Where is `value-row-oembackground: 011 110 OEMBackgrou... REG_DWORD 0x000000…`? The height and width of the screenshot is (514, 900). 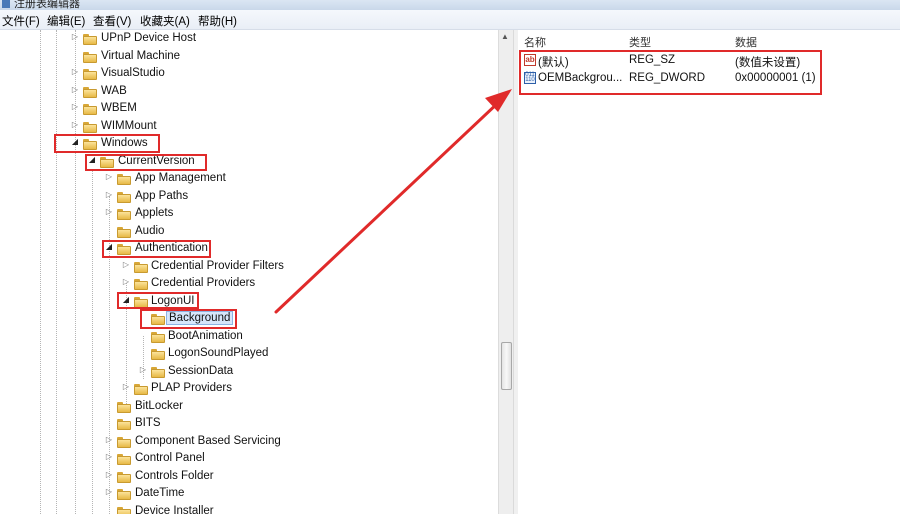
value-row-oembackground: 011 110 OEMBackgrou... REG_DWORD 0x000000… is located at coordinates (709, 78).